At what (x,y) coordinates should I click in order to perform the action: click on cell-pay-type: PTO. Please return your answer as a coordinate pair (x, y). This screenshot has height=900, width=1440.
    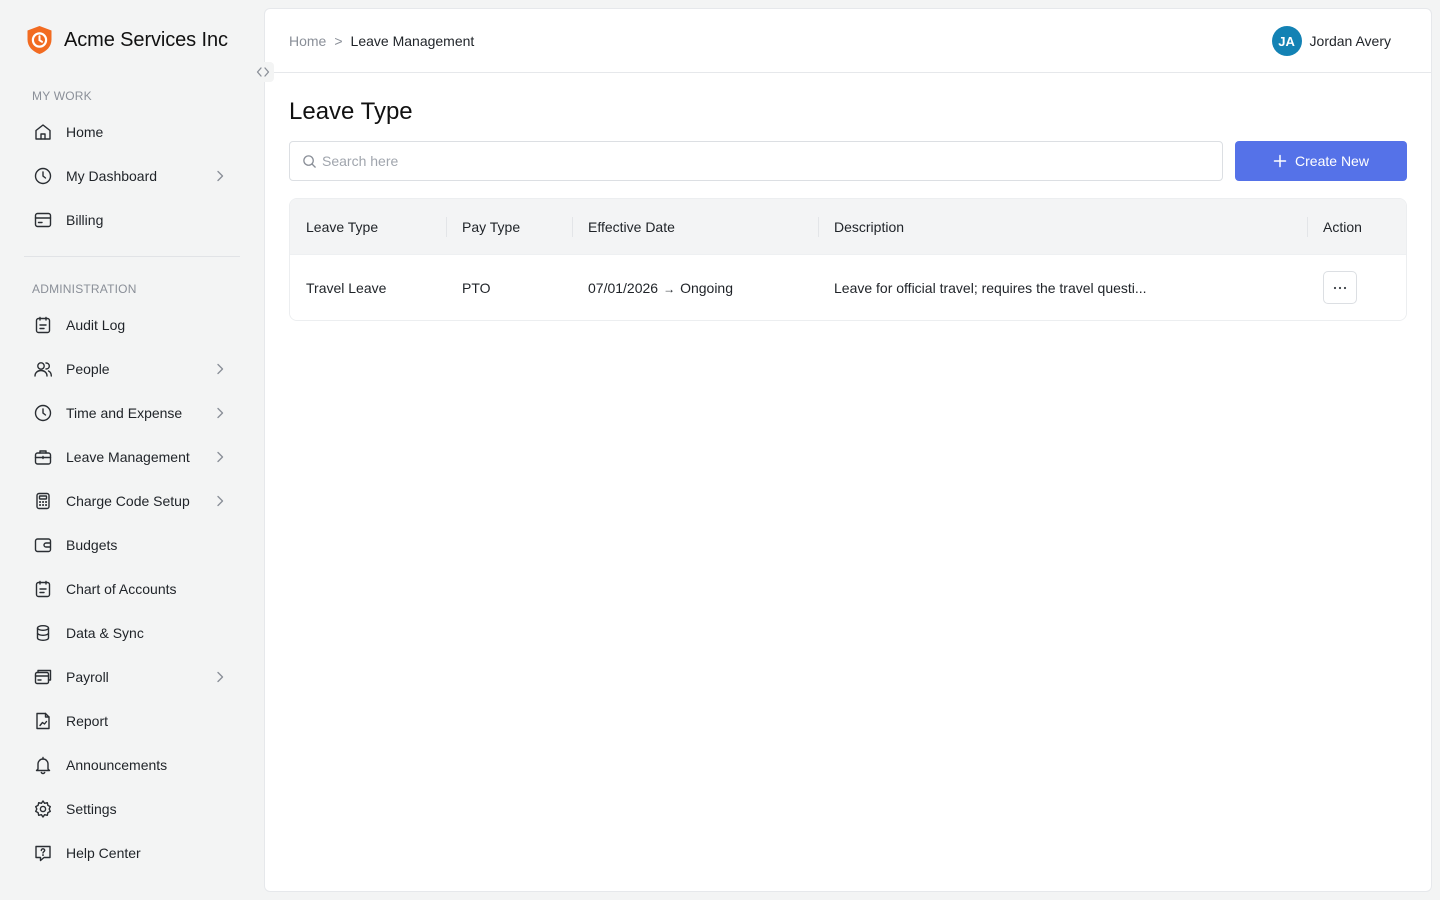
    Looking at the image, I should click on (476, 288).